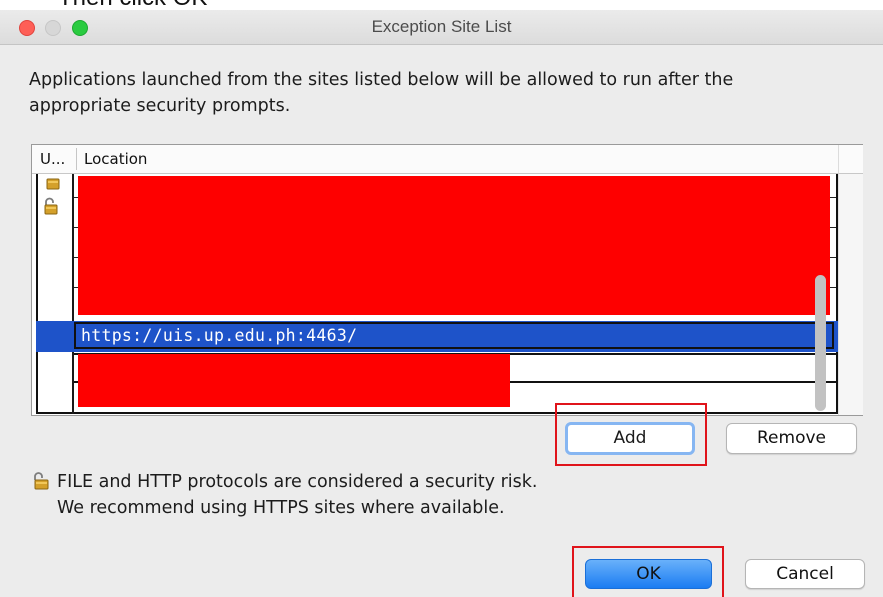  Describe the element at coordinates (648, 574) in the screenshot. I see `ok-button: OK` at that location.